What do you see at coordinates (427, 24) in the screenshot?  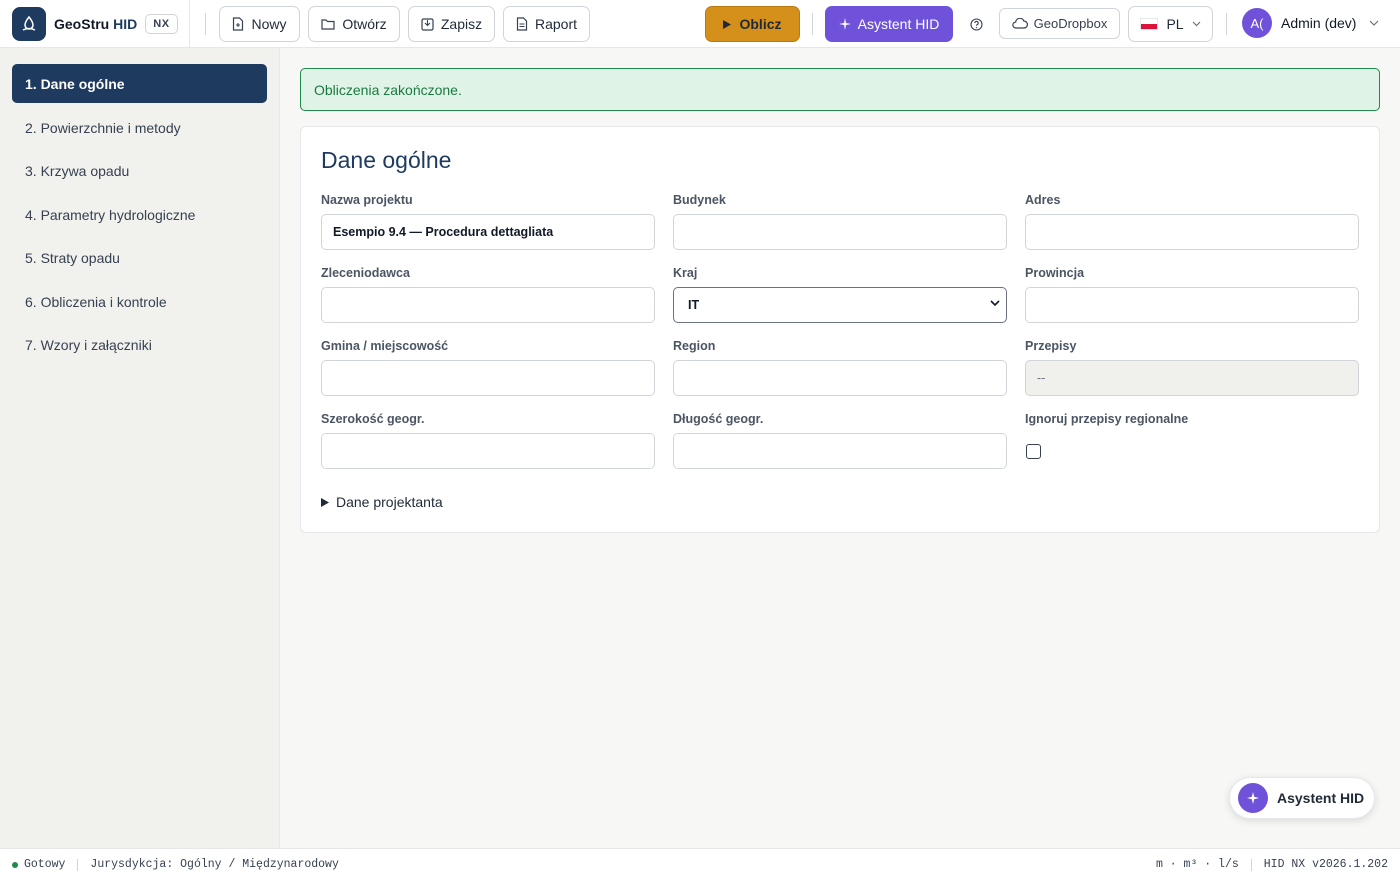 I see `save-icon` at bounding box center [427, 24].